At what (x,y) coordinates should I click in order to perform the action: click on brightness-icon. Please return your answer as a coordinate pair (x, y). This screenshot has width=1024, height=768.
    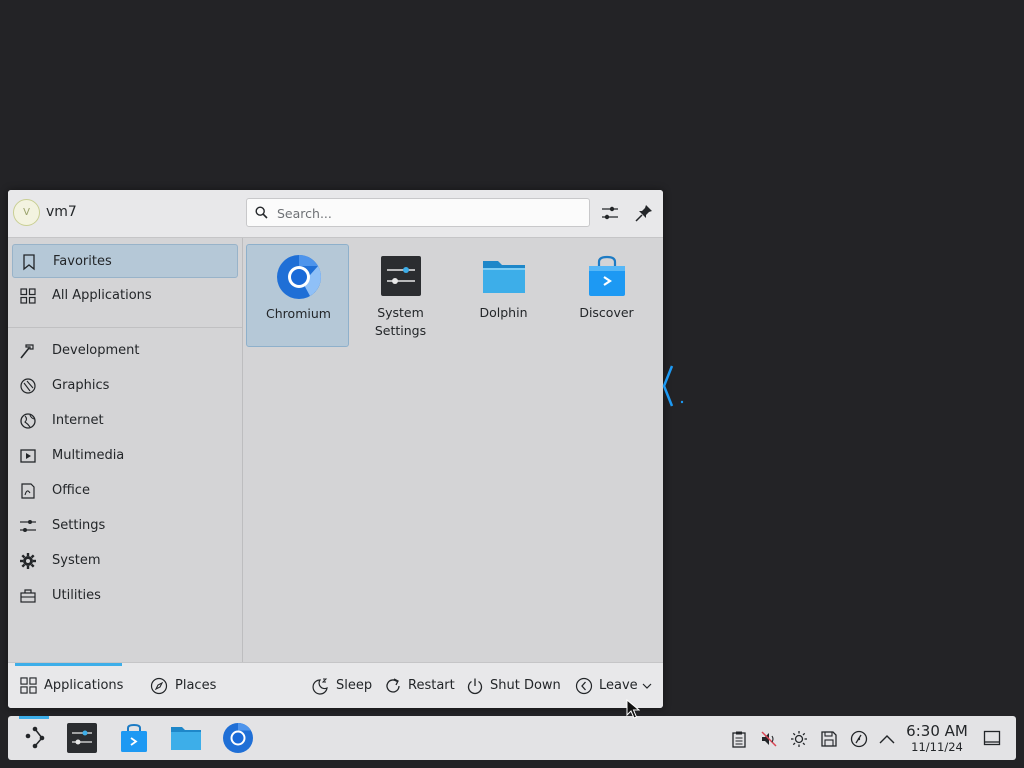
    Looking at the image, I should click on (799, 739).